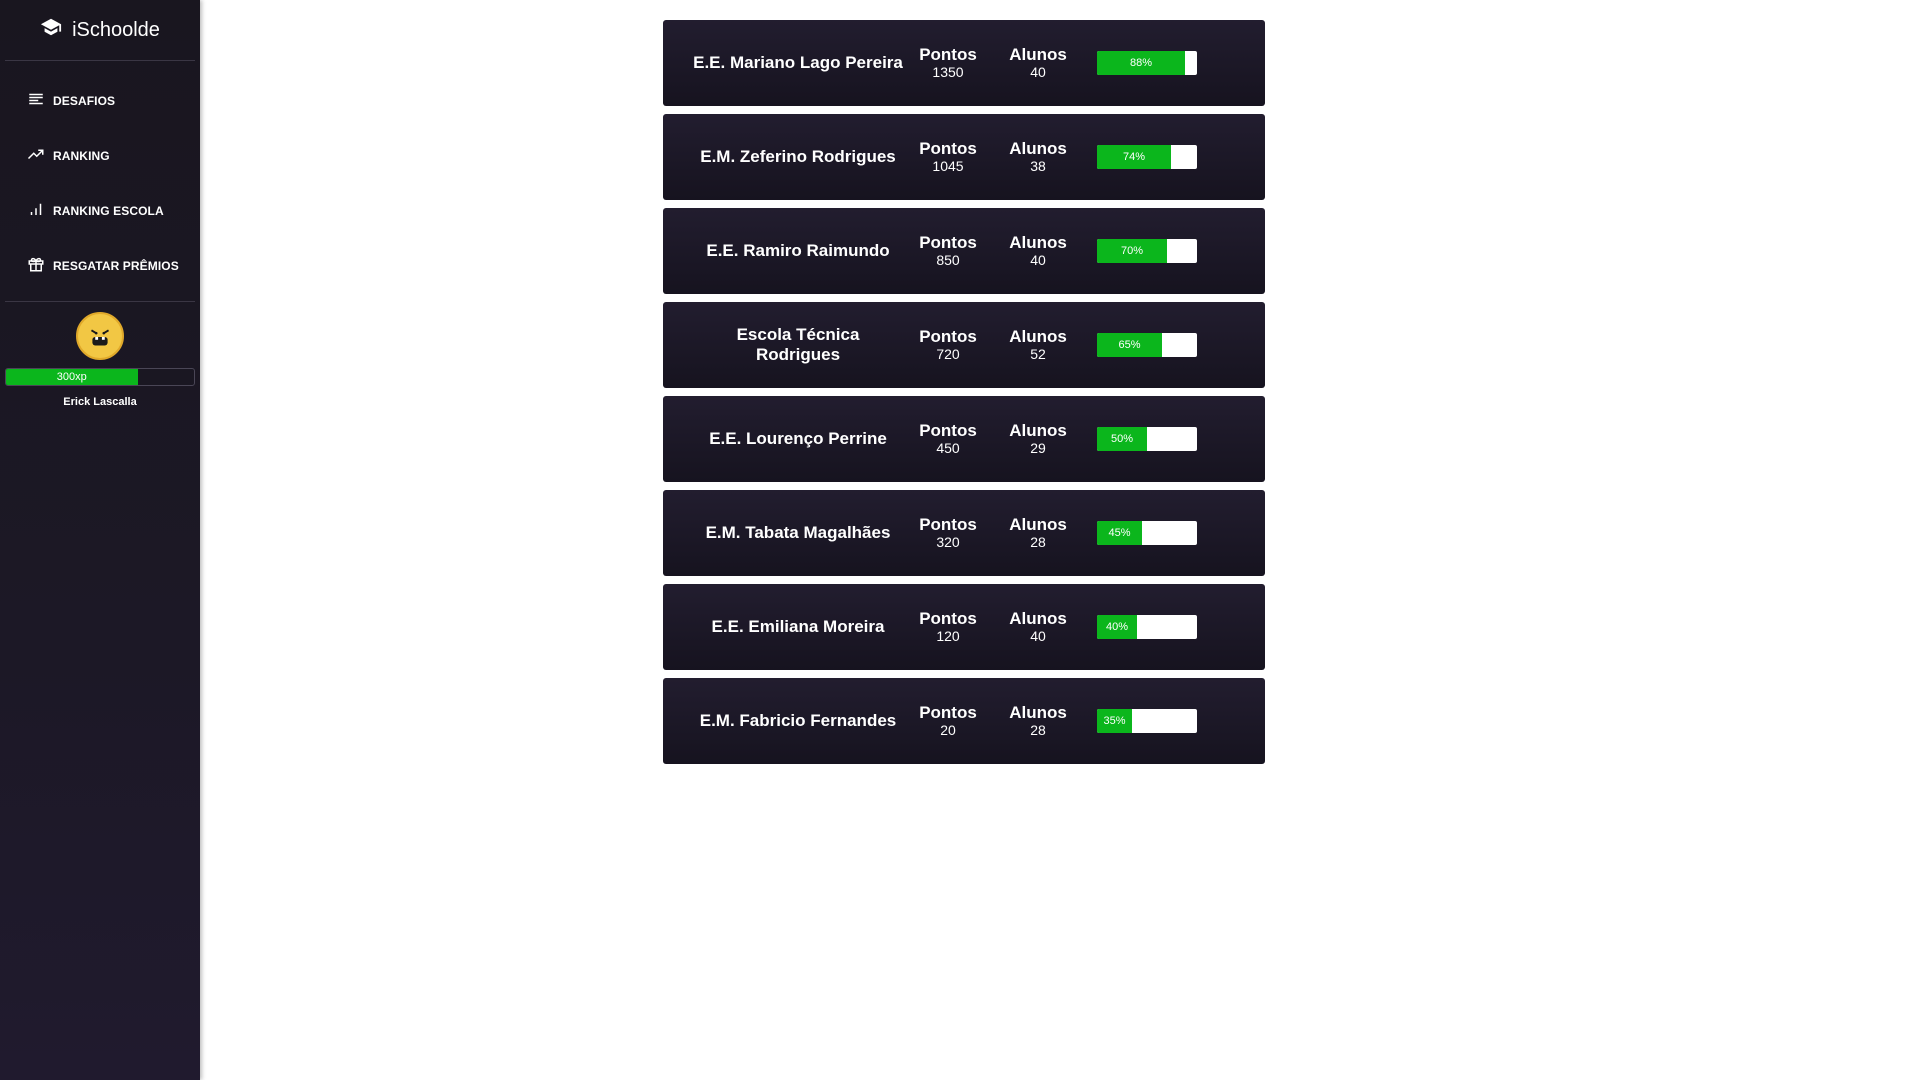 The image size is (1920, 1080). I want to click on school-progress-fill: 40%, so click(1117, 627).